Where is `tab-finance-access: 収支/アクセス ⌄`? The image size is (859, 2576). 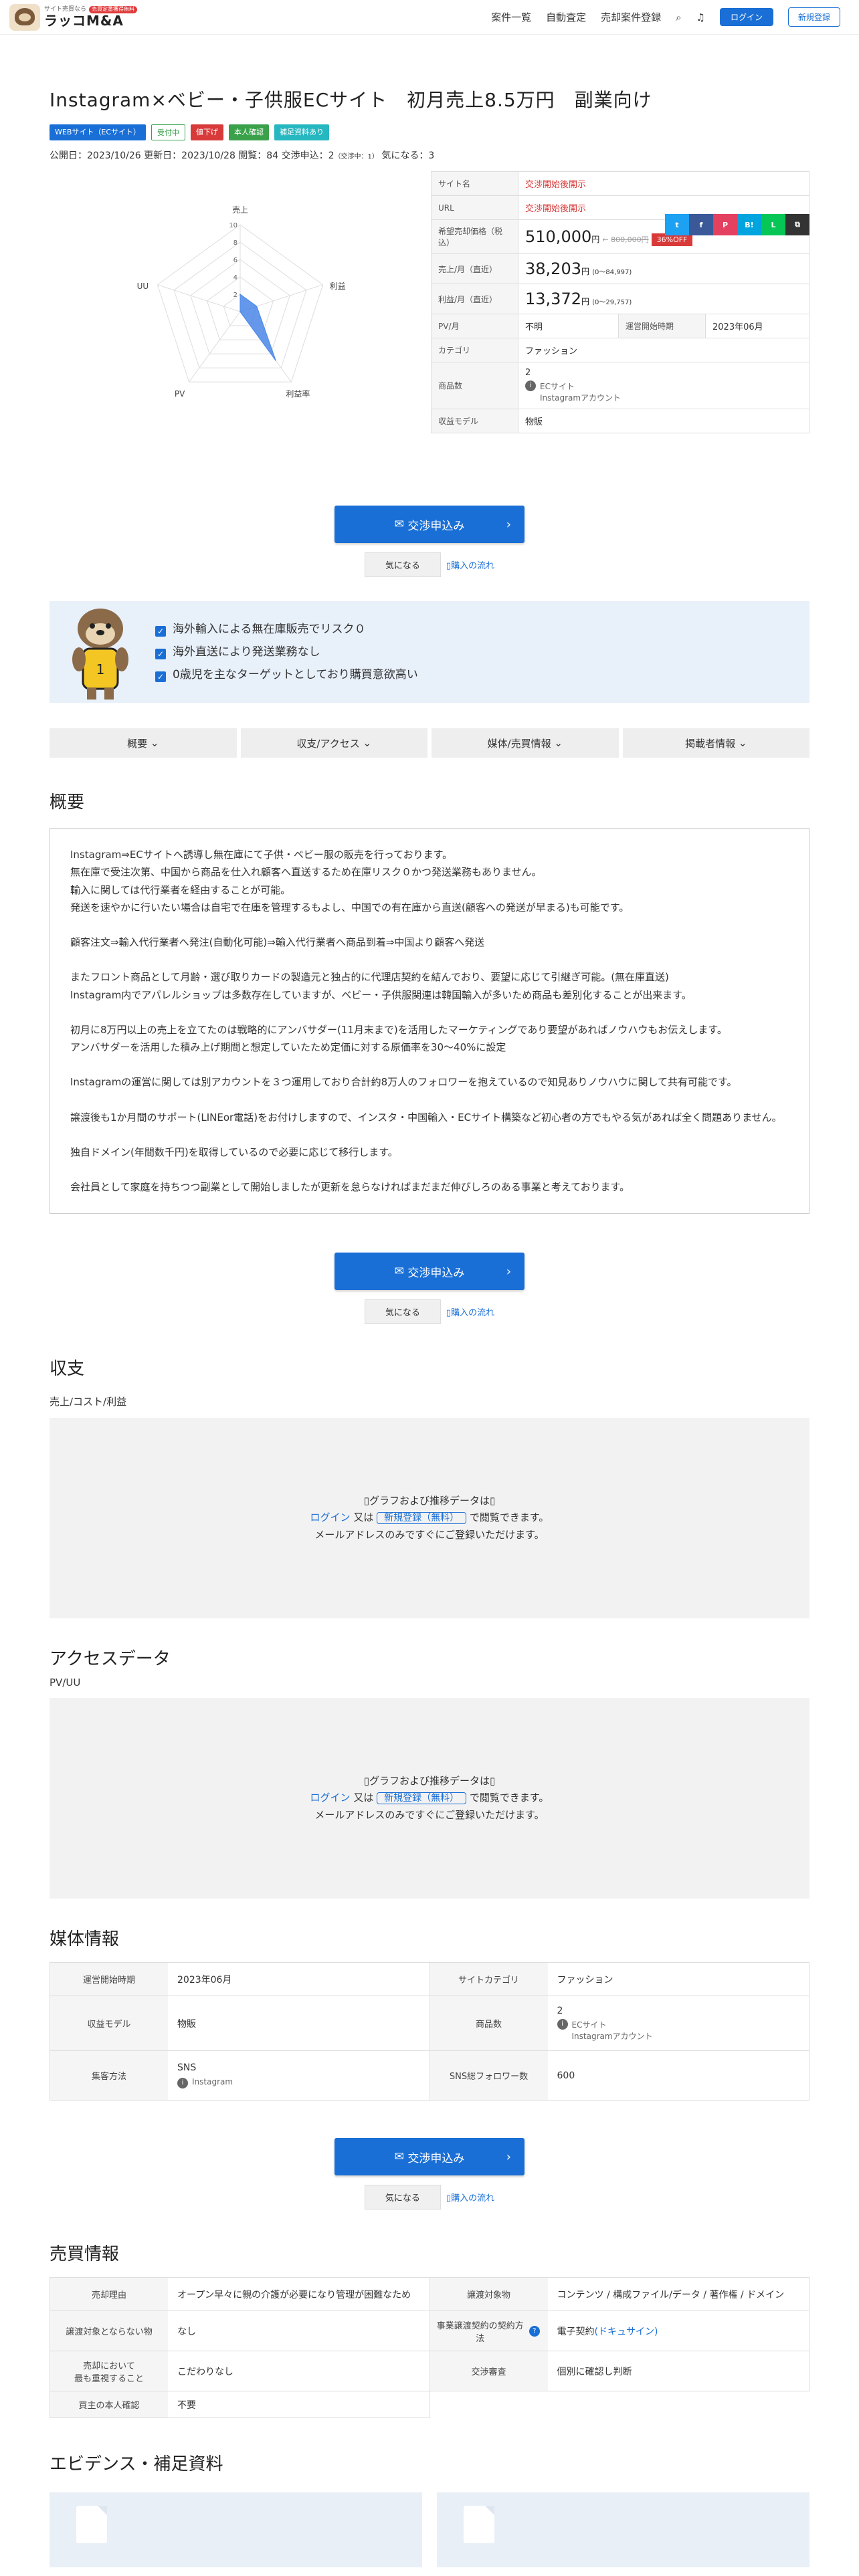 tab-finance-access: 収支/アクセス ⌄ is located at coordinates (333, 743).